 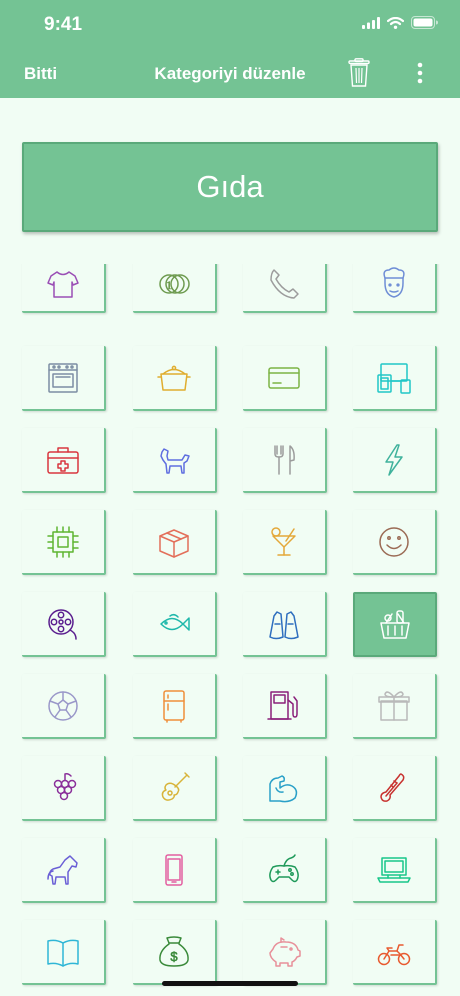 I want to click on motorcycle-icon, so click(x=394, y=954).